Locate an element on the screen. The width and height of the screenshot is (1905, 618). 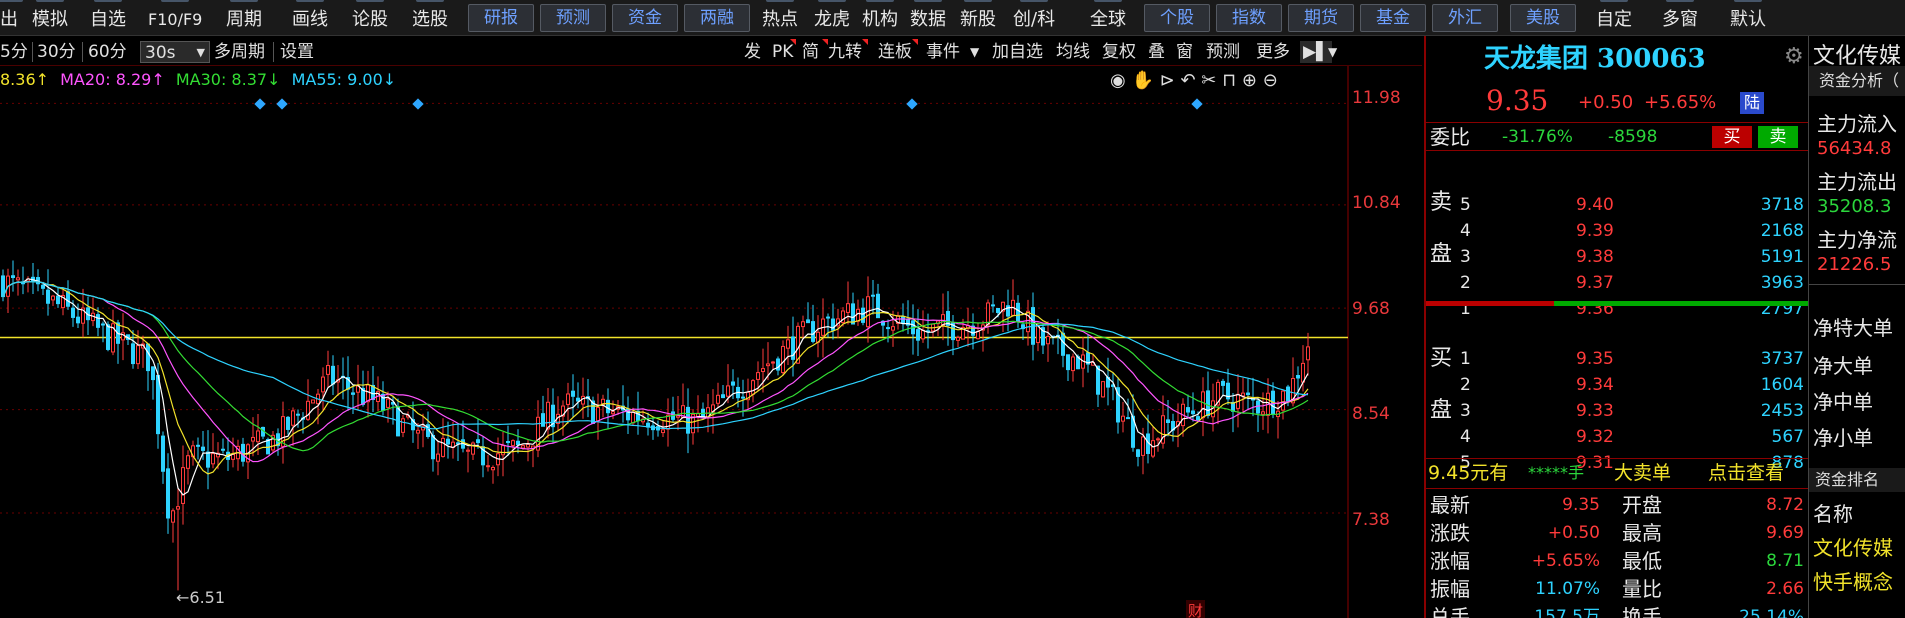
period-60min: 60分 is located at coordinates (107, 52).